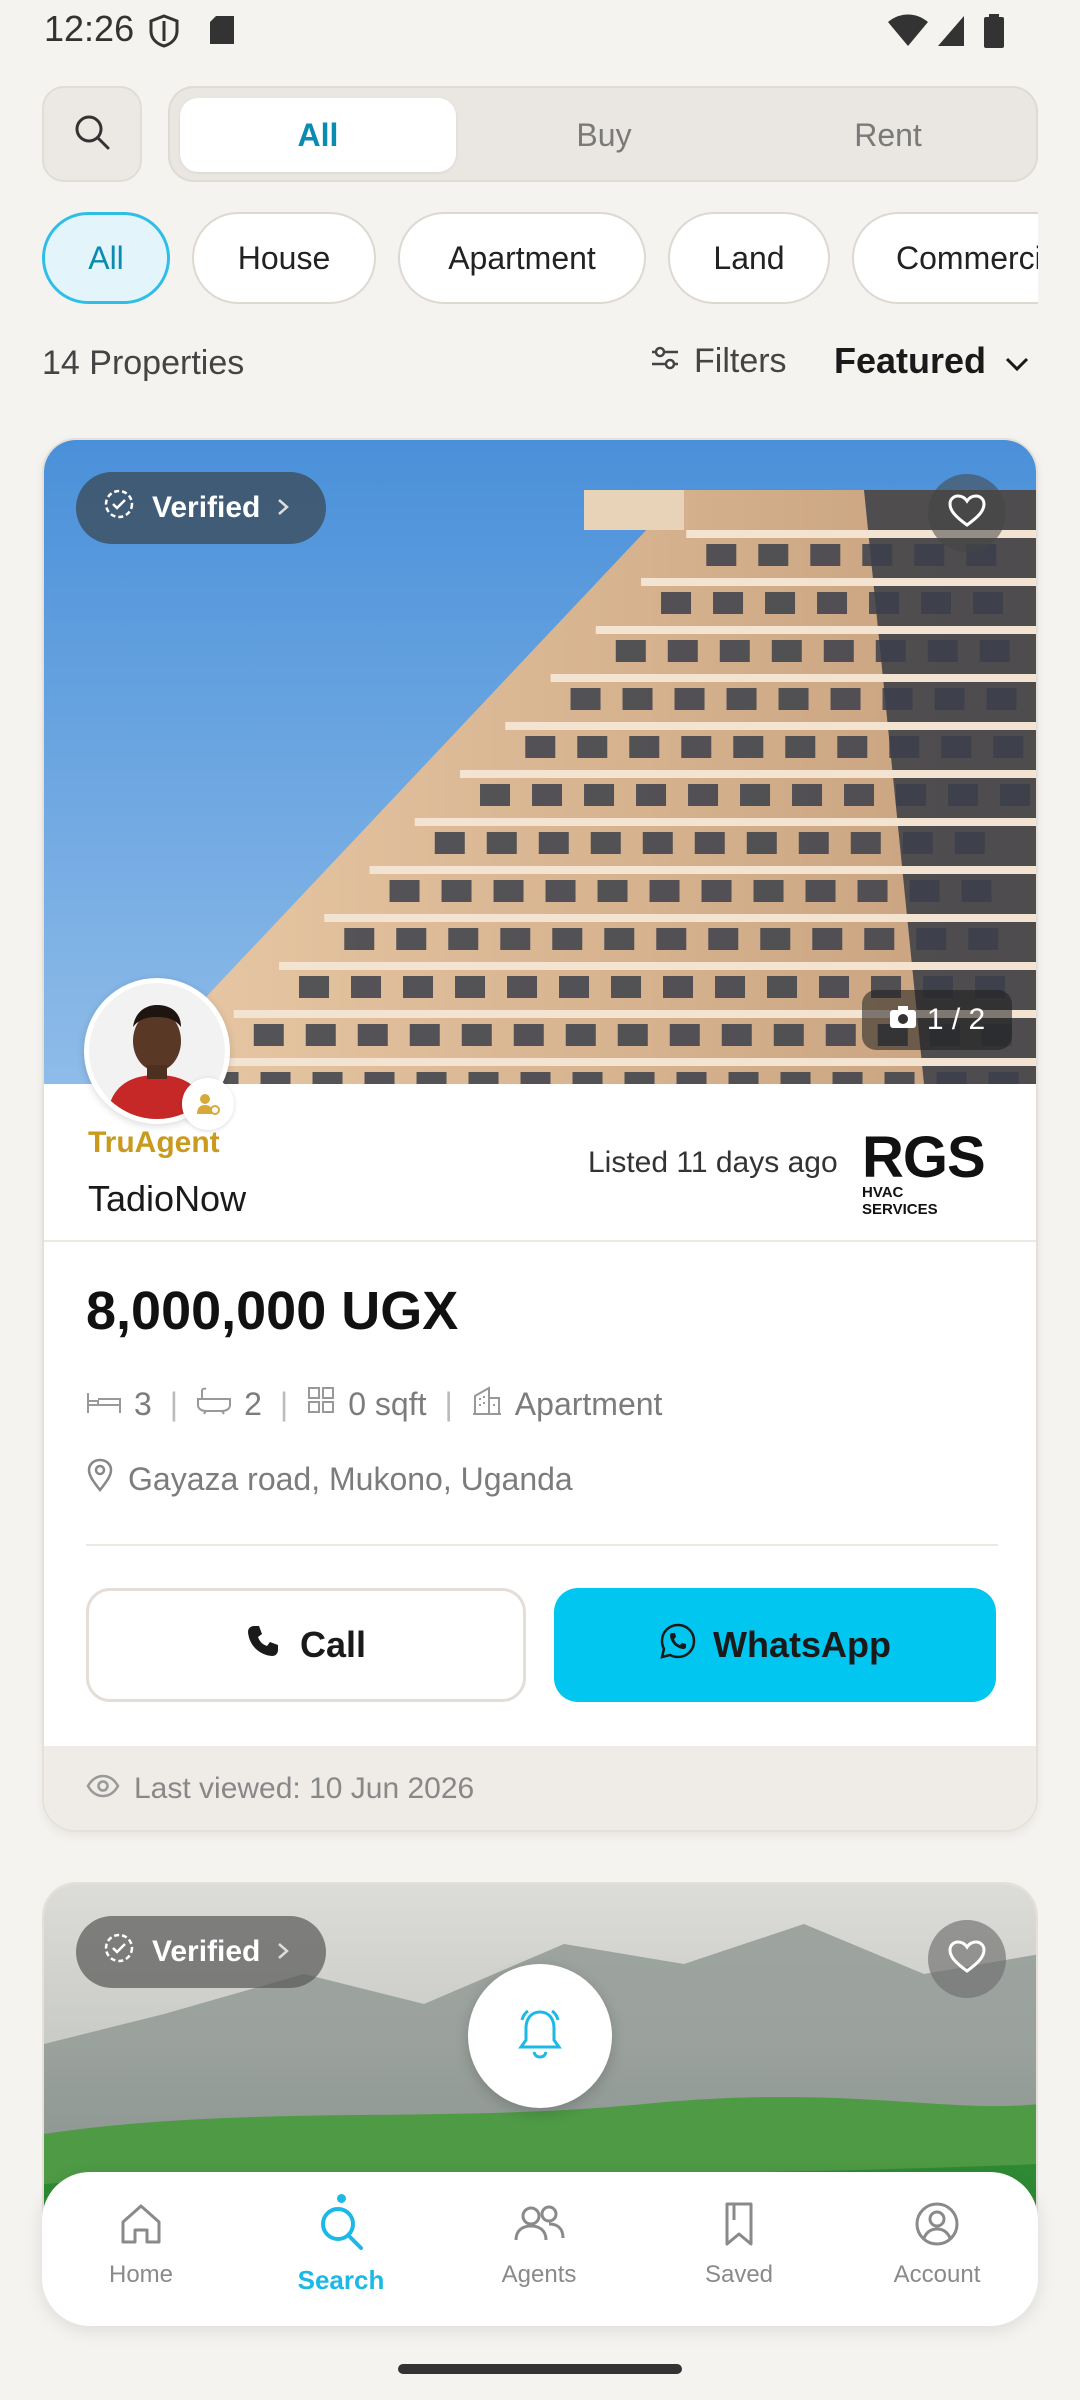 This screenshot has width=1080, height=2400. What do you see at coordinates (104, 1404) in the screenshot?
I see `bed-icon` at bounding box center [104, 1404].